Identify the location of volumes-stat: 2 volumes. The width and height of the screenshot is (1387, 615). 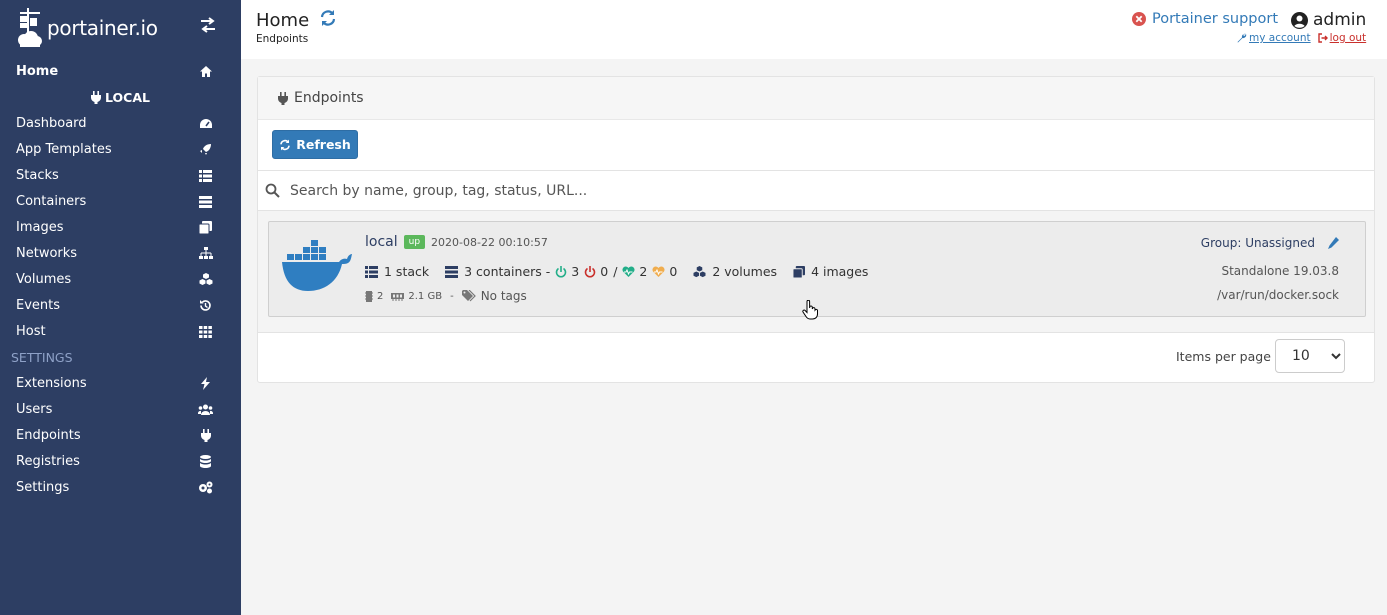
(735, 271).